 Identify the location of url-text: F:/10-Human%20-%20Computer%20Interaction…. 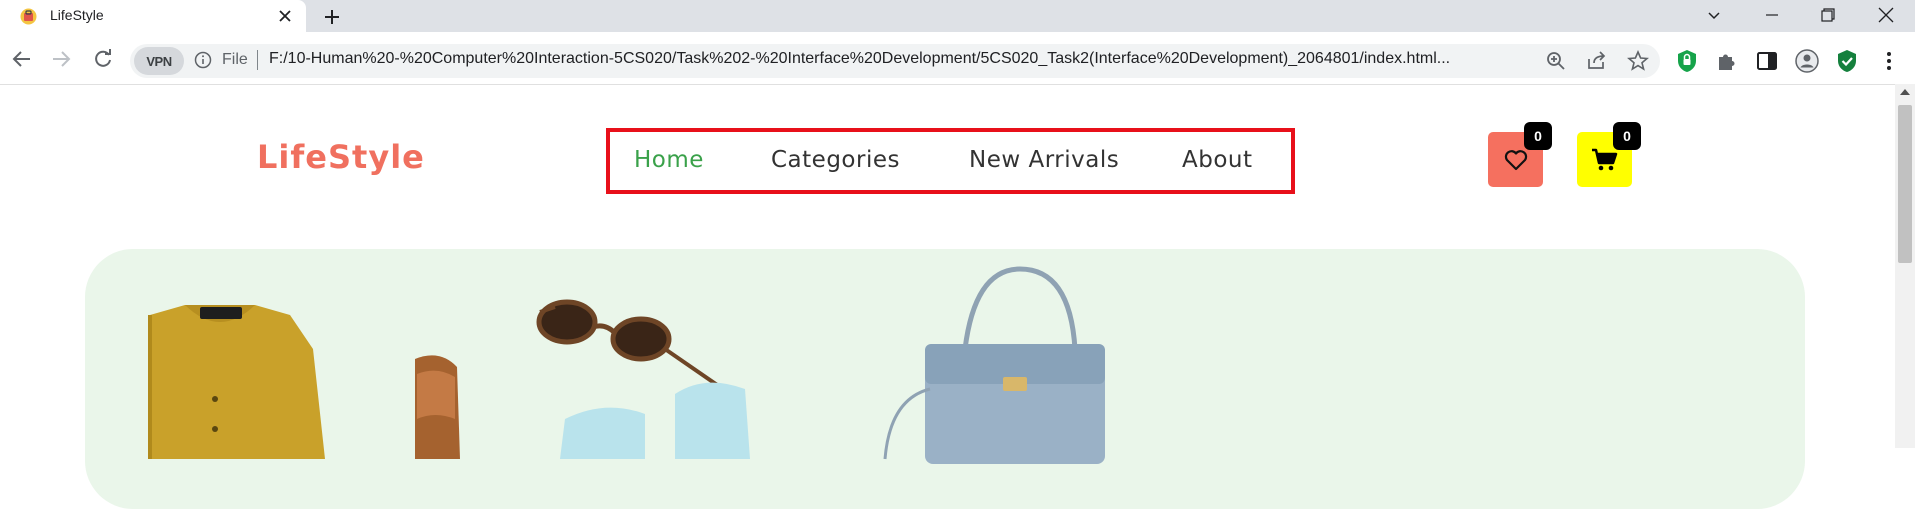
(901, 59).